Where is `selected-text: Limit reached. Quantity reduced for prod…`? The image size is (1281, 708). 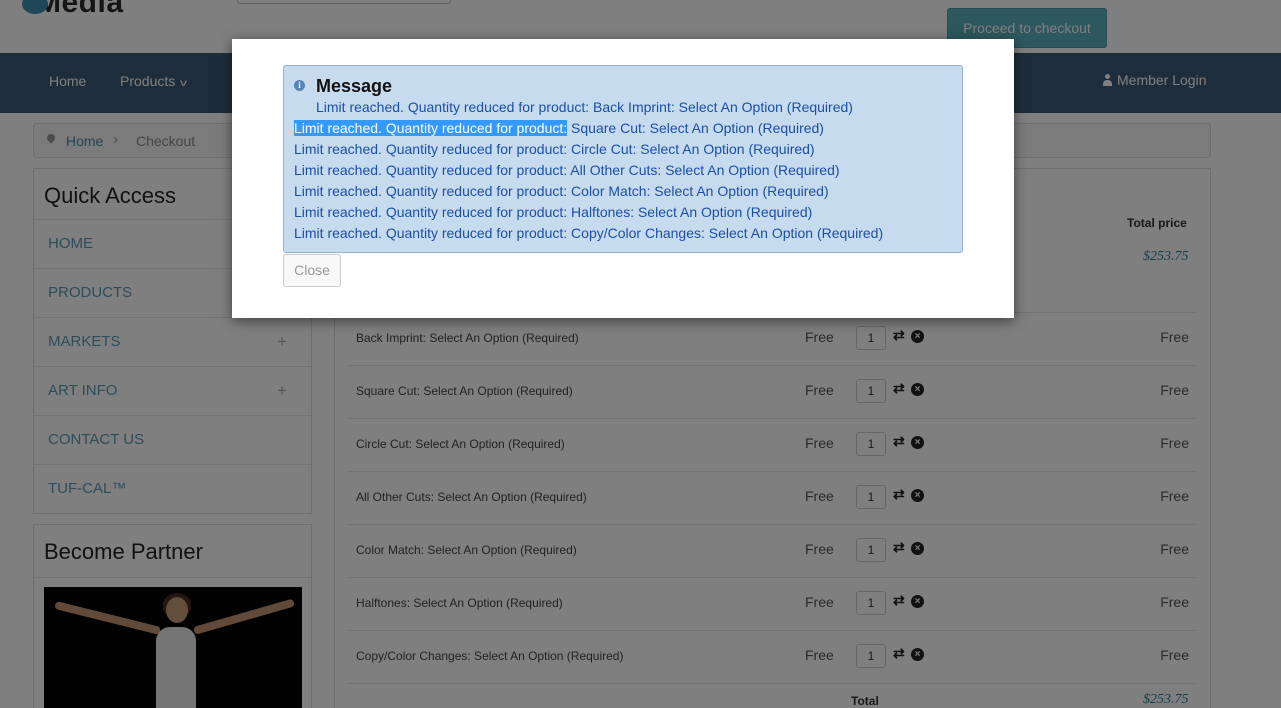 selected-text: Limit reached. Quantity reduced for prod… is located at coordinates (431, 128).